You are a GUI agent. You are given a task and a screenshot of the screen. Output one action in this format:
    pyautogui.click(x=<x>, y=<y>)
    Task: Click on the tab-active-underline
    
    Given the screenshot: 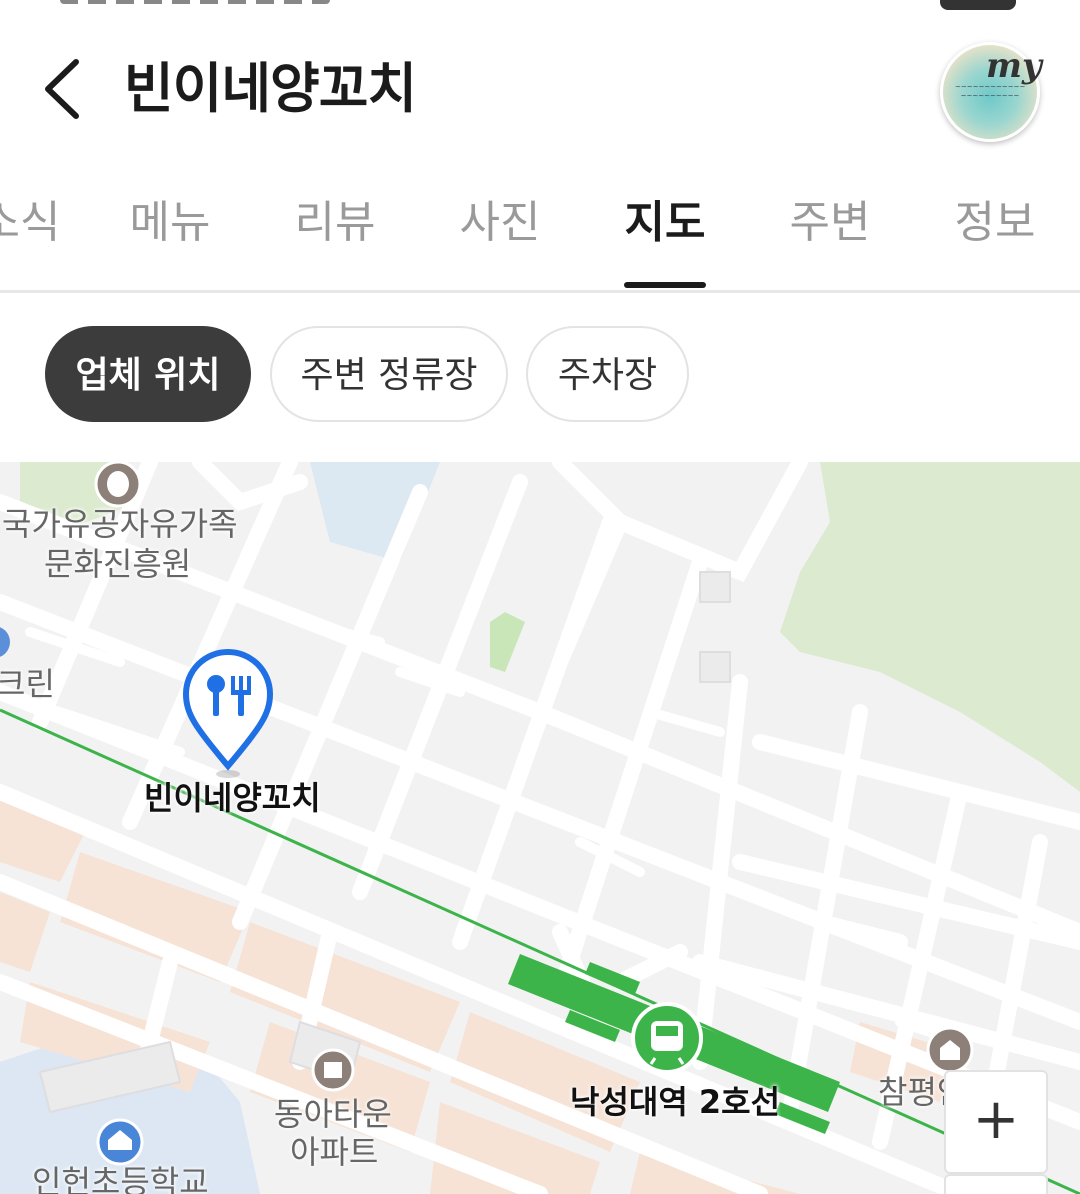 What is the action you would take?
    pyautogui.click(x=665, y=285)
    